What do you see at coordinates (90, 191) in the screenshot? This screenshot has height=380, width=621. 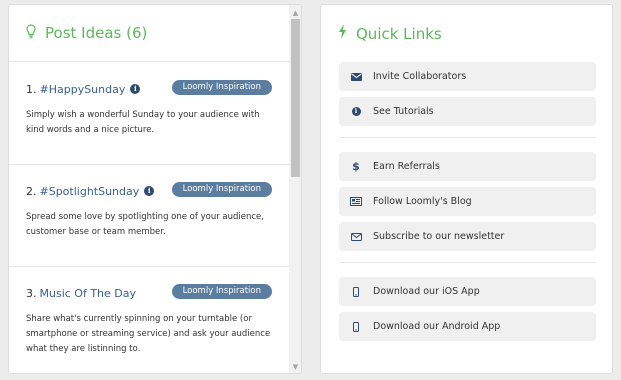 I see `idea-title-link: #SpotlightSunday` at bounding box center [90, 191].